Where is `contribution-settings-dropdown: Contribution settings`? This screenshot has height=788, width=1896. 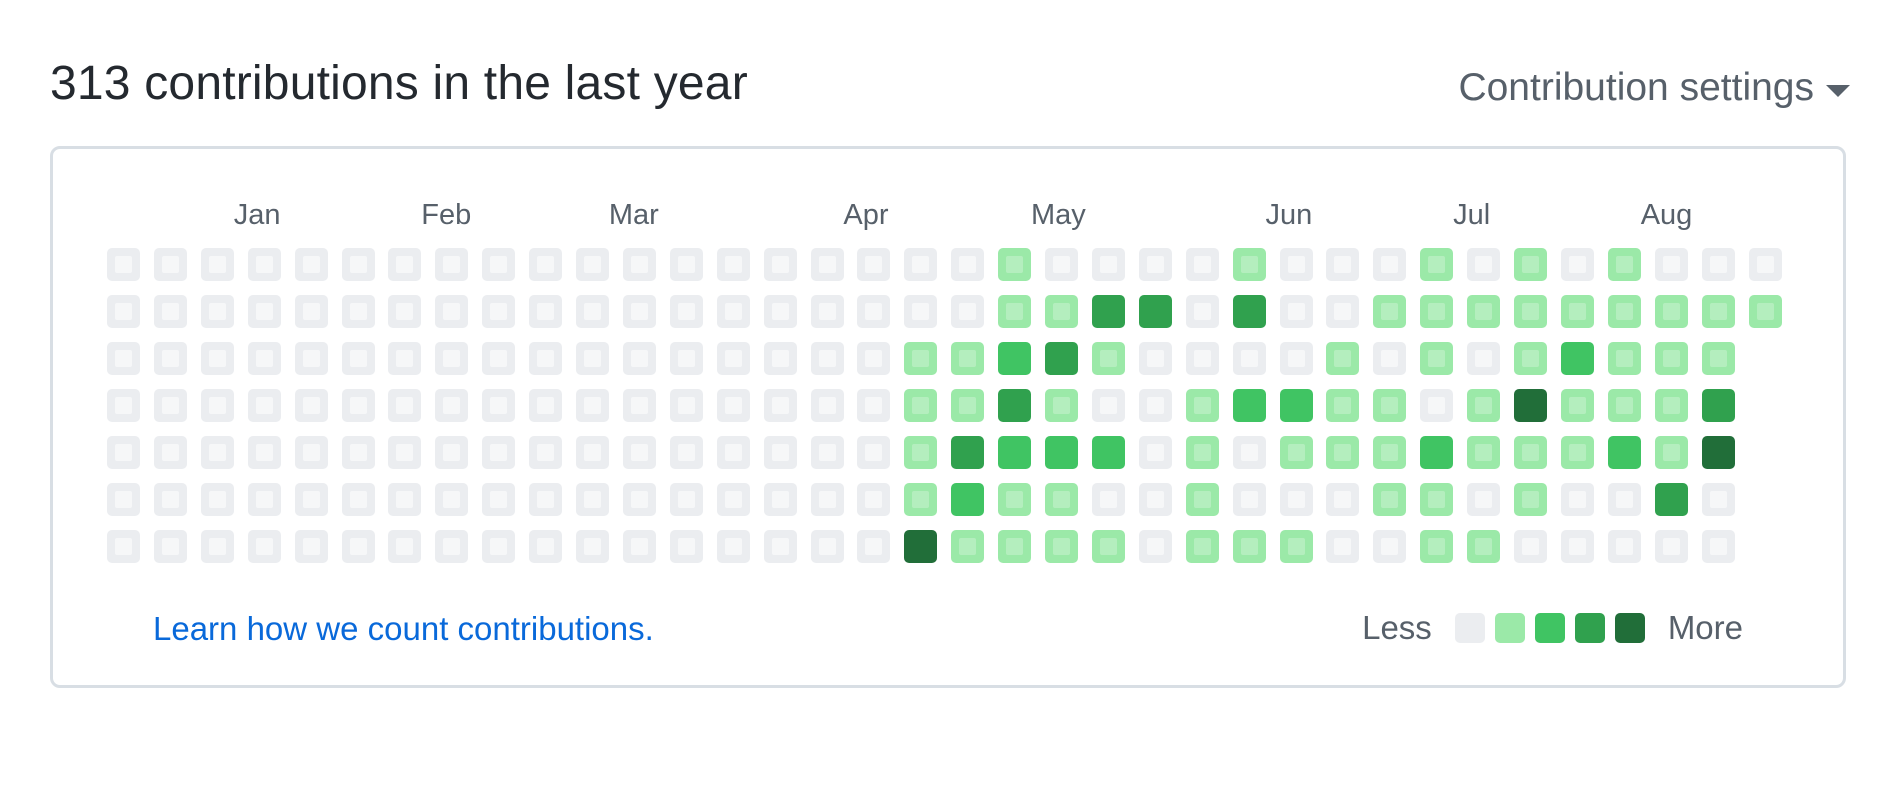
contribution-settings-dropdown: Contribution settings is located at coordinates (1654, 88).